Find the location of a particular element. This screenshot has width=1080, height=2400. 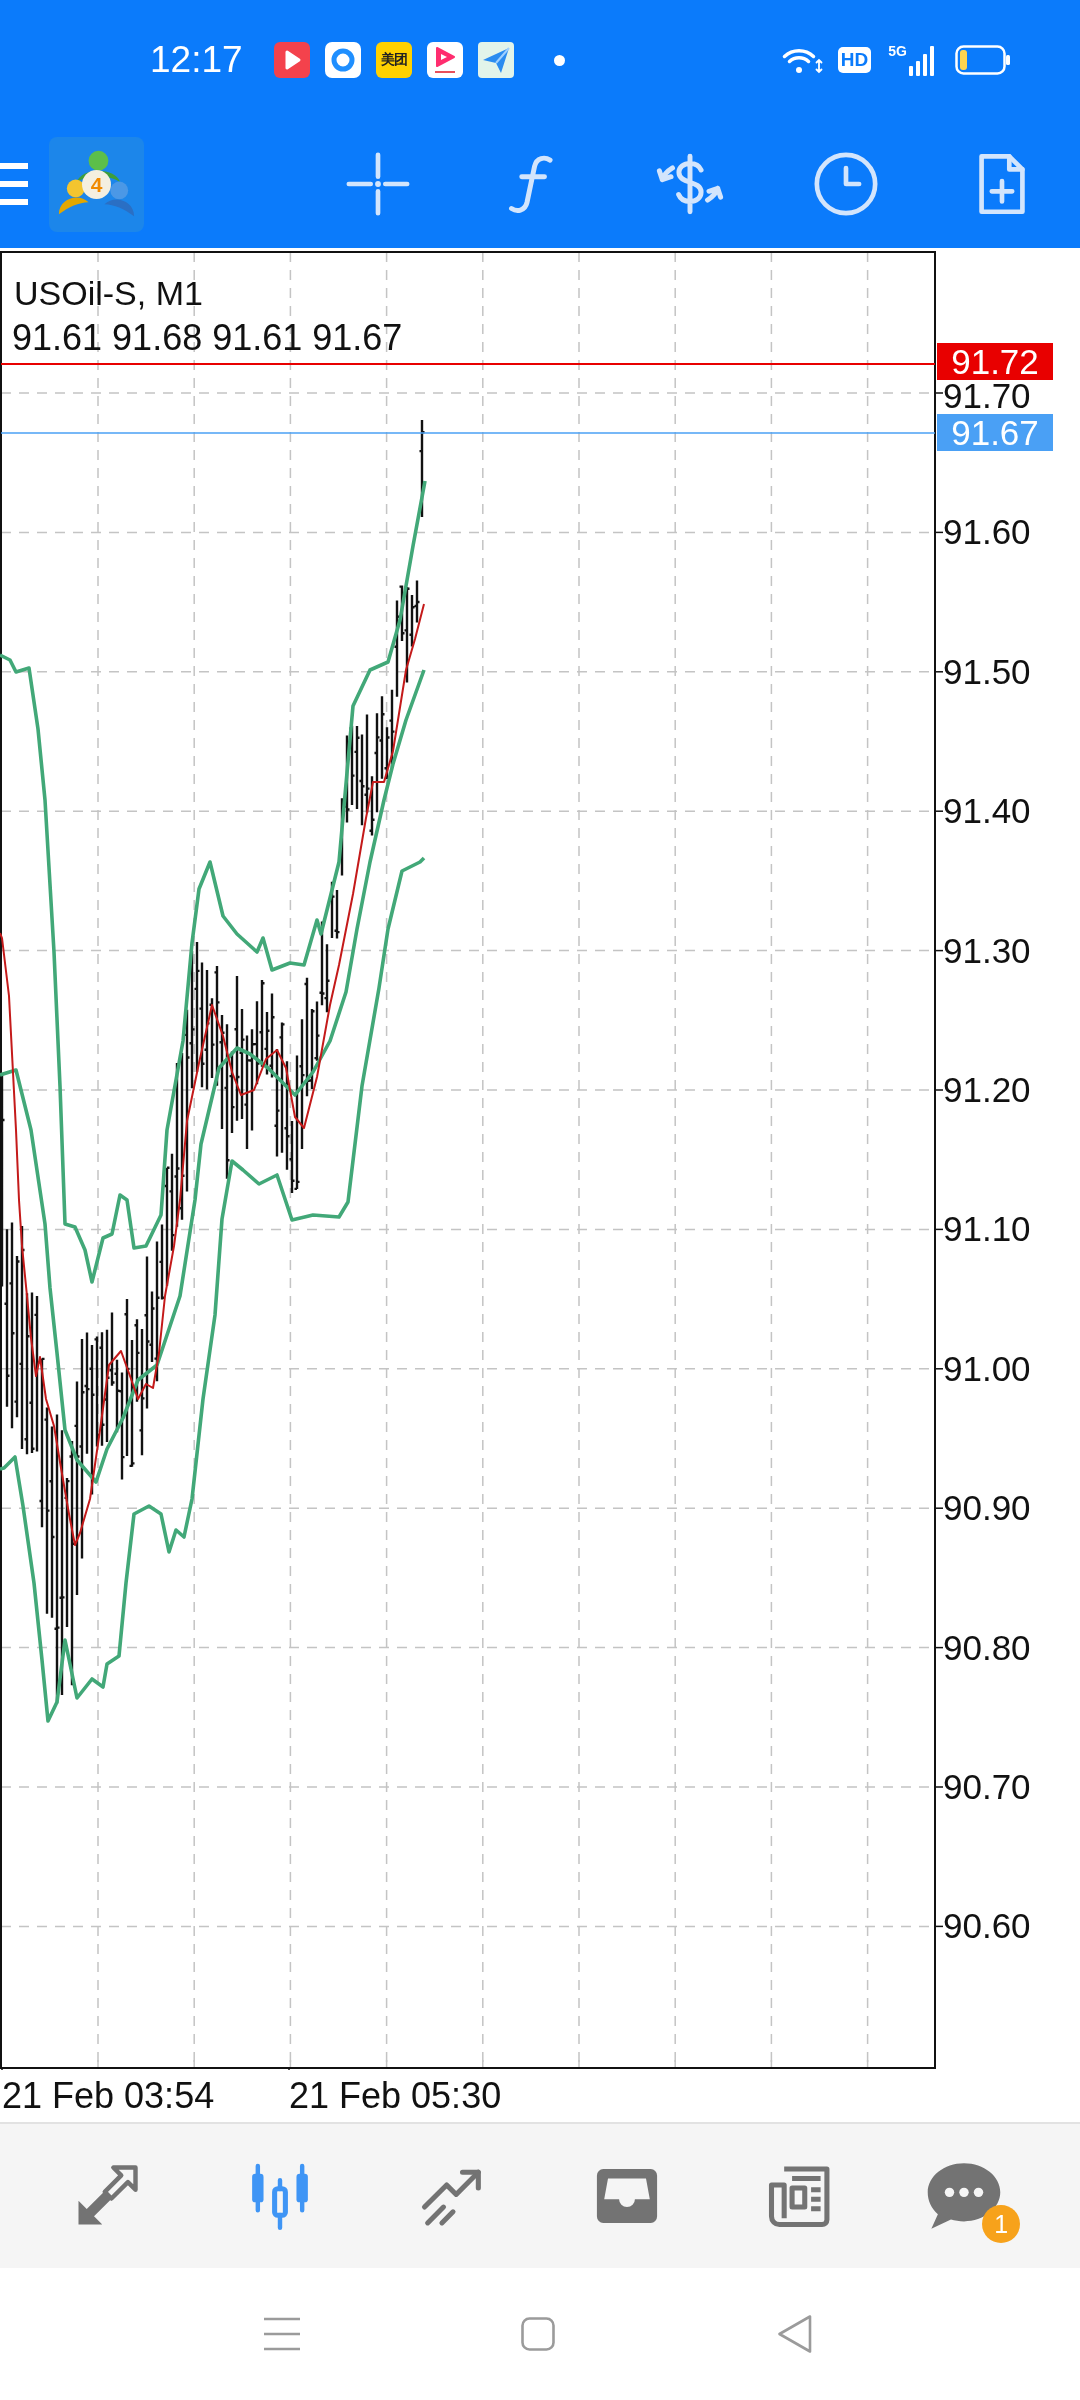

price-line-tag: 91.67 is located at coordinates (995, 432).